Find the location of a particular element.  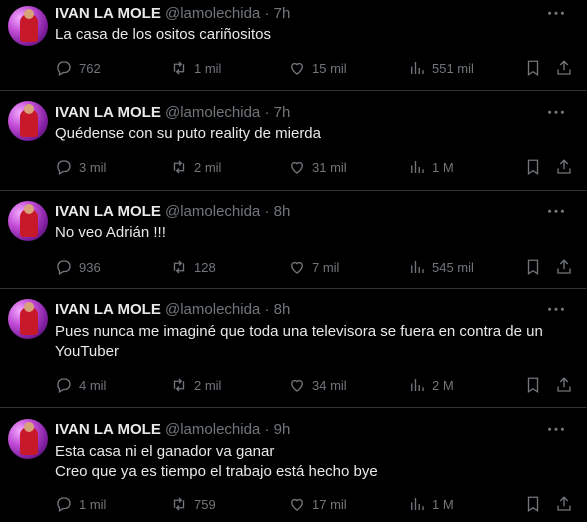

views-count: 1 M is located at coordinates (443, 504).